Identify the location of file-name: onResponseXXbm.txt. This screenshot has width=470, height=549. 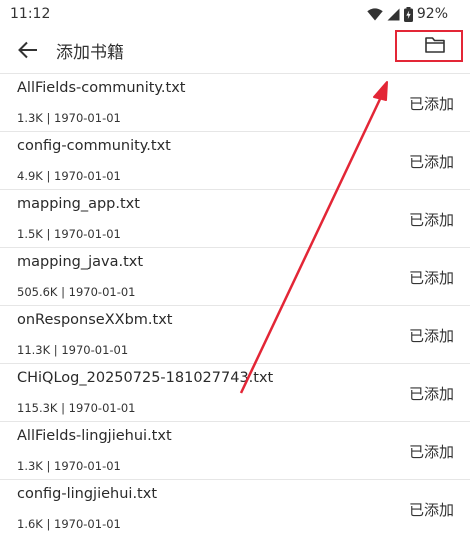
(95, 320).